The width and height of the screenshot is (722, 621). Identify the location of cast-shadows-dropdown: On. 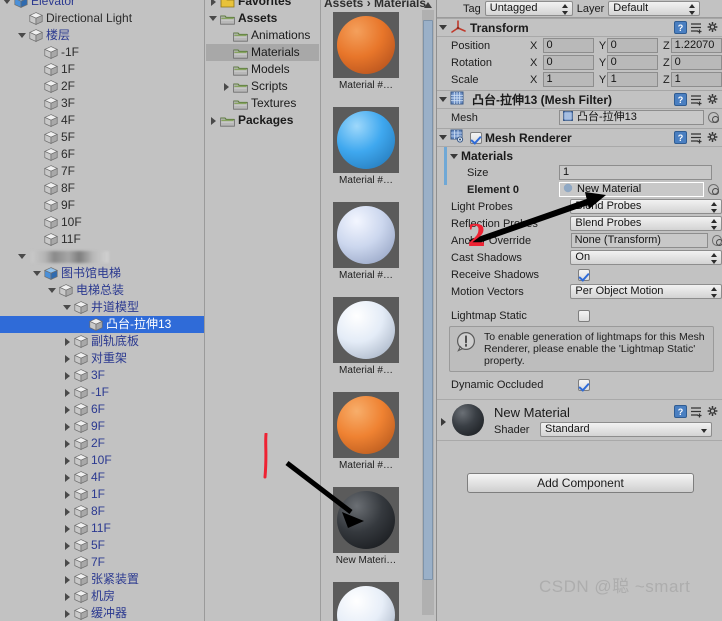
(646, 257).